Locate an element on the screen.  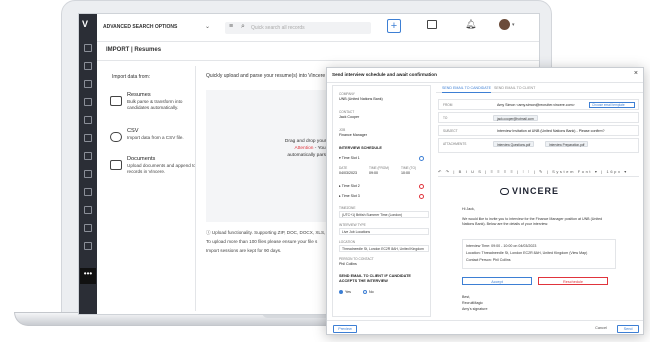
date-label: DATE is located at coordinates (343, 168).